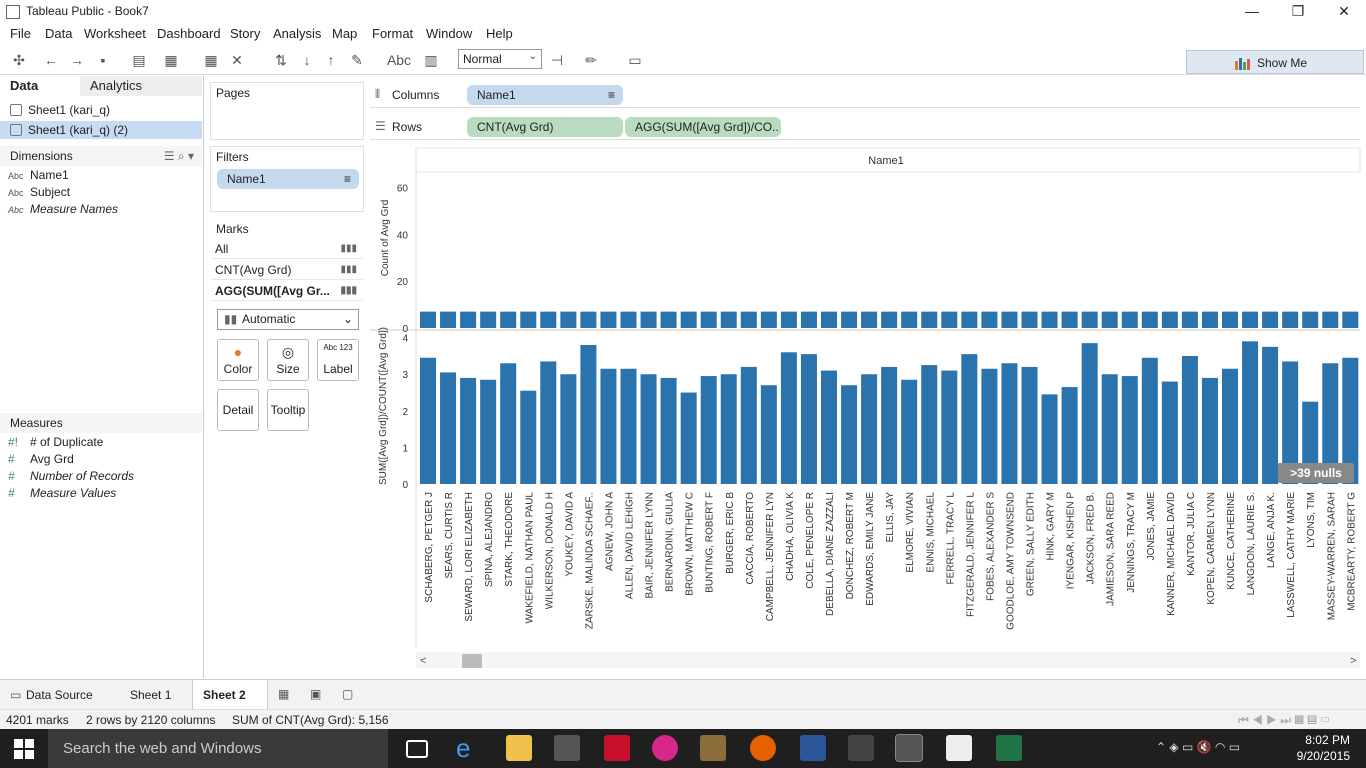  Describe the element at coordinates (297, 33) in the screenshot. I see `menu-analysis: Analysis` at that location.